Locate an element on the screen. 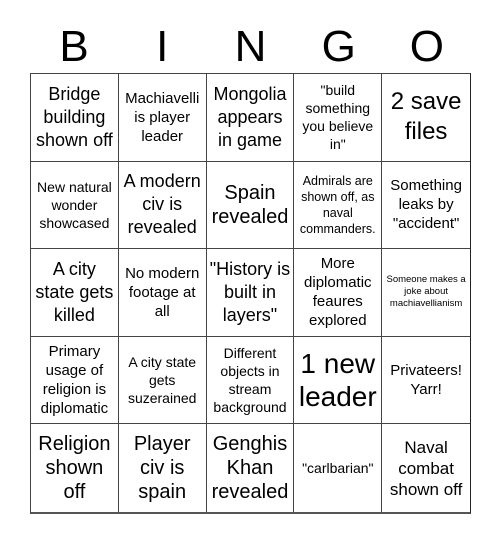  header-letter-n: N is located at coordinates (250, 46).